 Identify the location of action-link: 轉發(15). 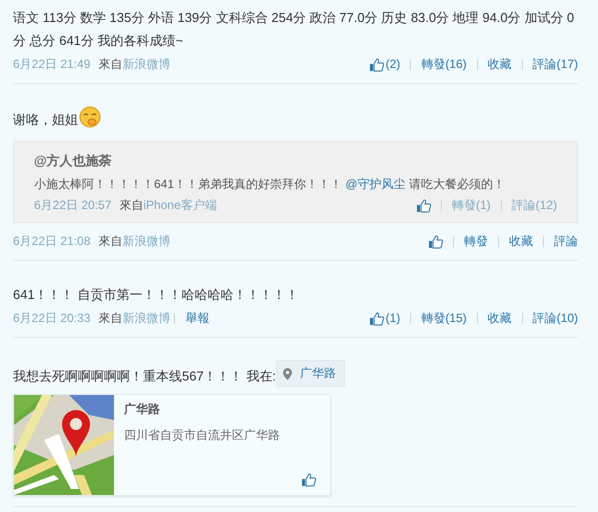
(444, 318).